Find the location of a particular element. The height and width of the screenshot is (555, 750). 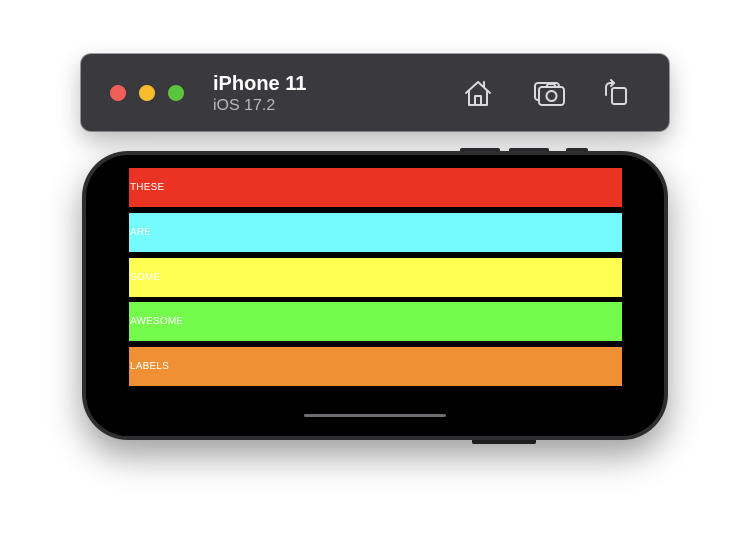

home-icon is located at coordinates (478, 93).